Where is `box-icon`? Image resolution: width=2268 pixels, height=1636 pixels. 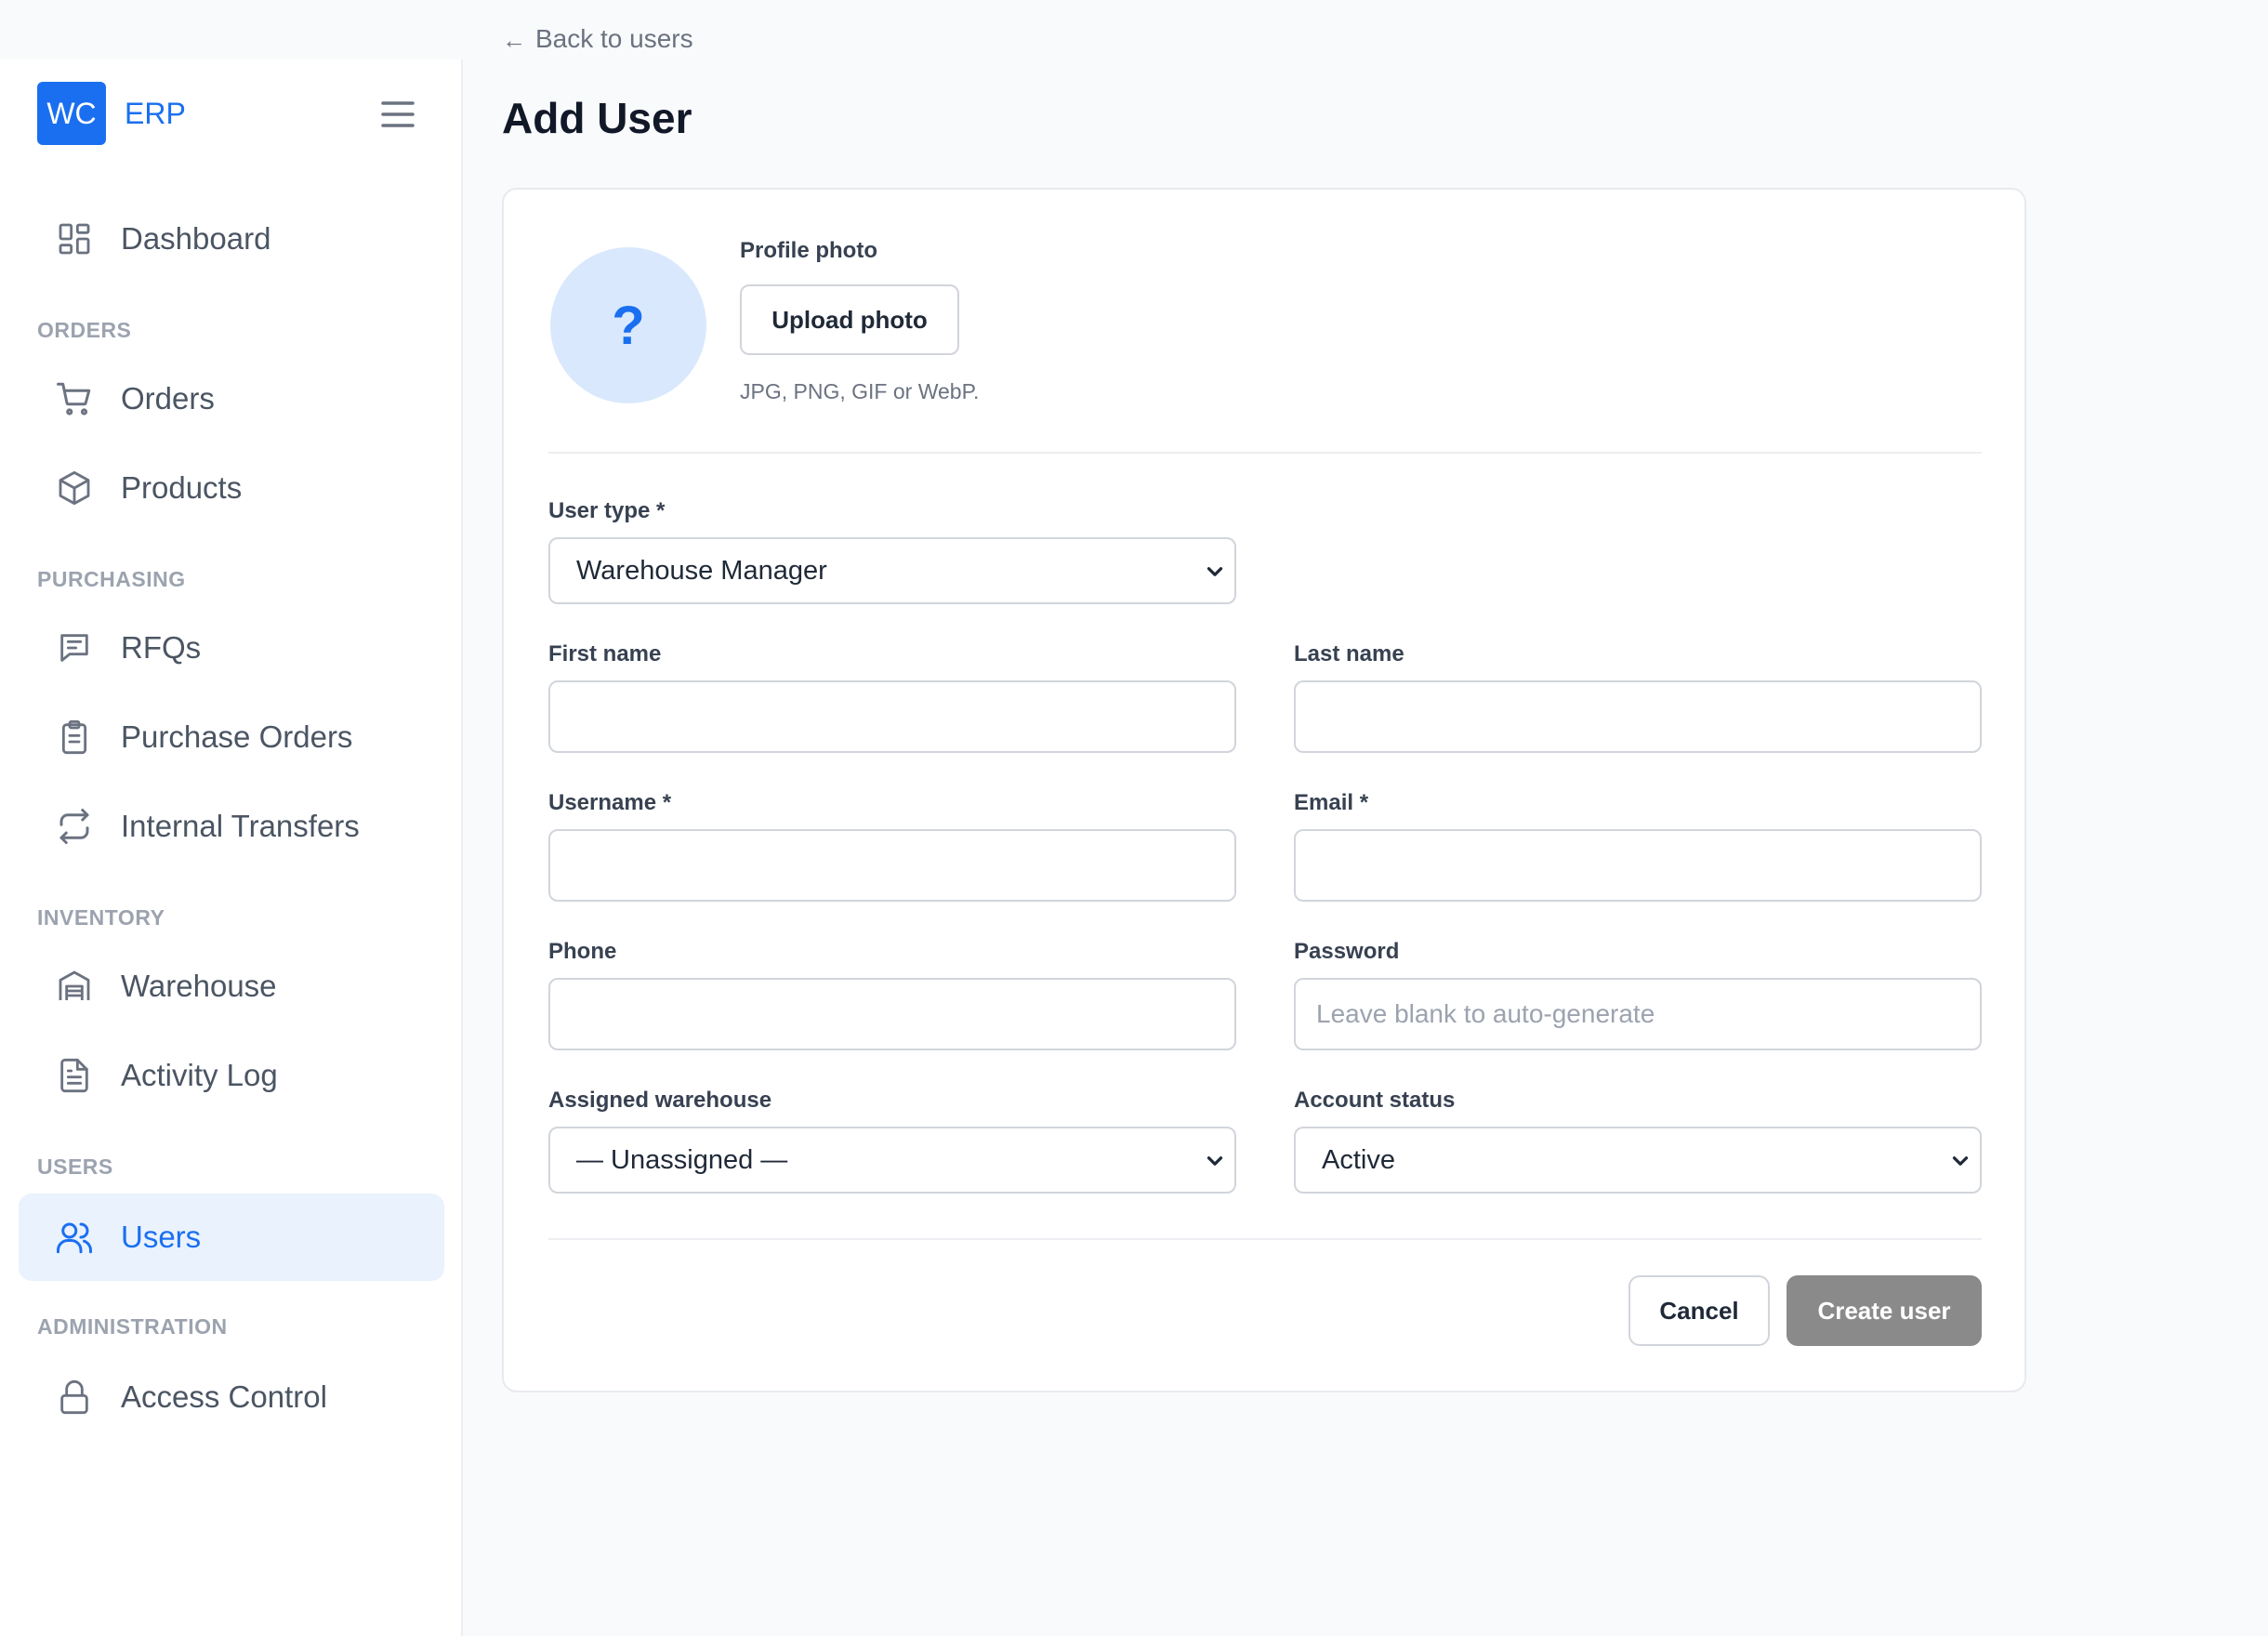
box-icon is located at coordinates (74, 488).